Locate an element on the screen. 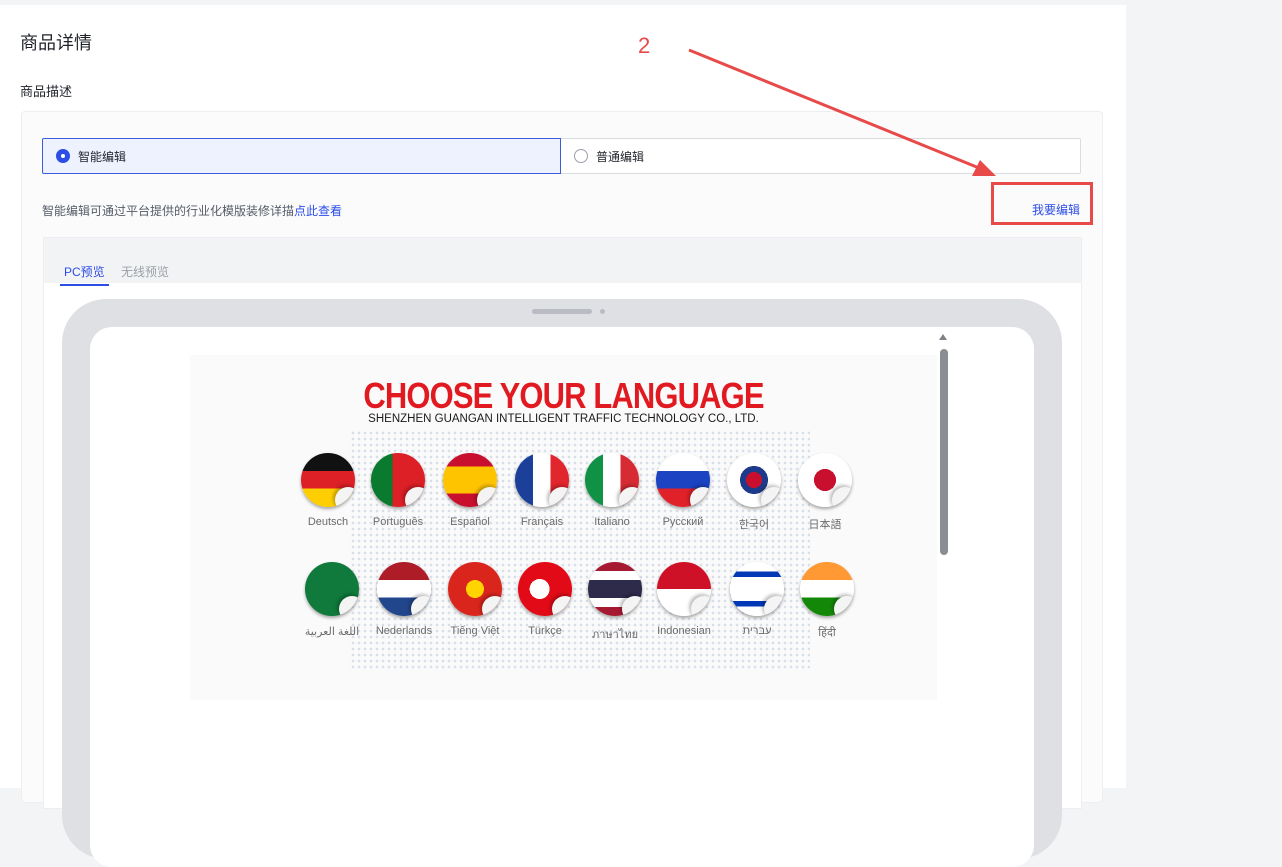 The width and height of the screenshot is (1282, 867). annotation-arrow-icon is located at coordinates (842, 112).